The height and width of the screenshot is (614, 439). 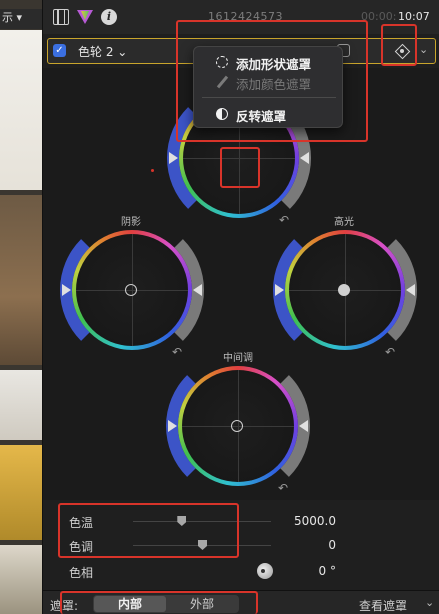 I want to click on temperature-slider-knob, so click(x=182, y=521).